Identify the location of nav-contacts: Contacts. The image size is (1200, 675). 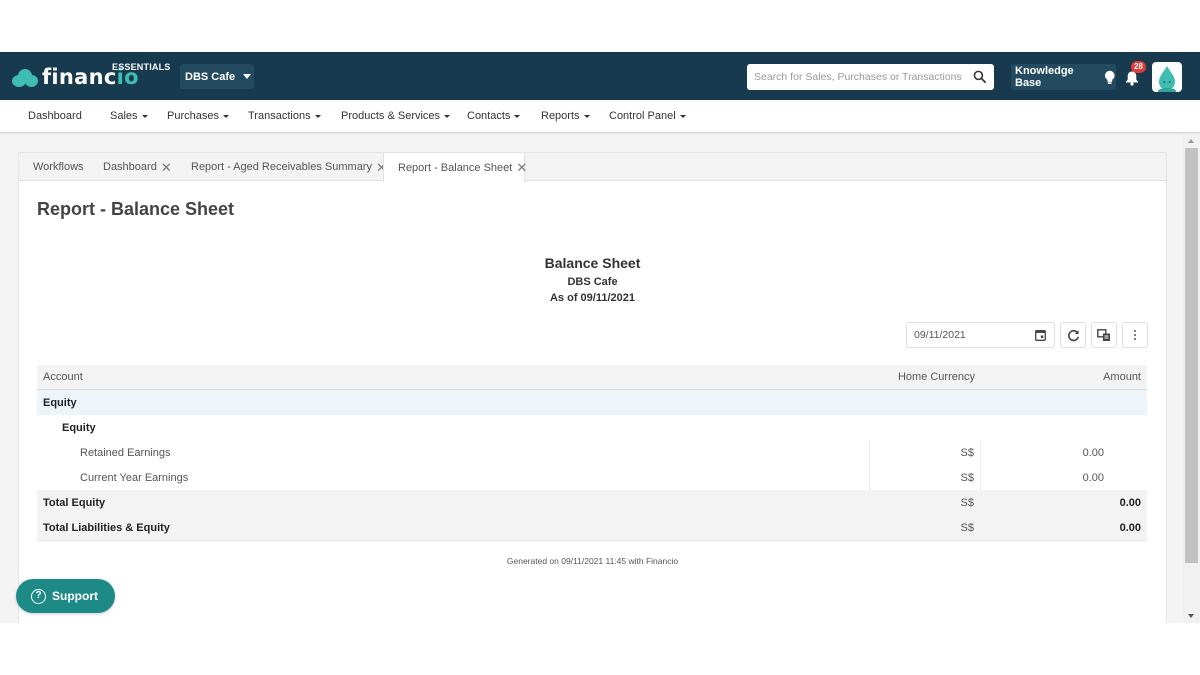
(494, 116).